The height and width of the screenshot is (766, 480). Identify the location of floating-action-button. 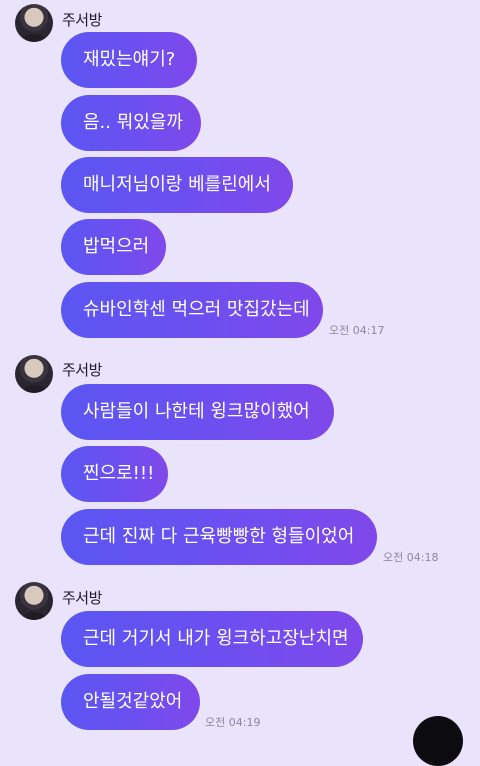
(438, 741).